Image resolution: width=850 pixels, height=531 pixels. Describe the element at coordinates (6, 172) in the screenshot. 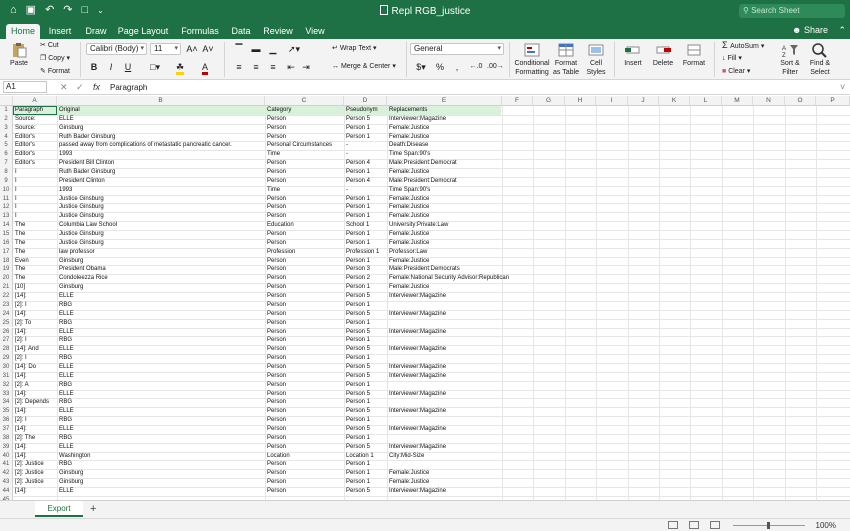

I see `row-header: 8` at that location.